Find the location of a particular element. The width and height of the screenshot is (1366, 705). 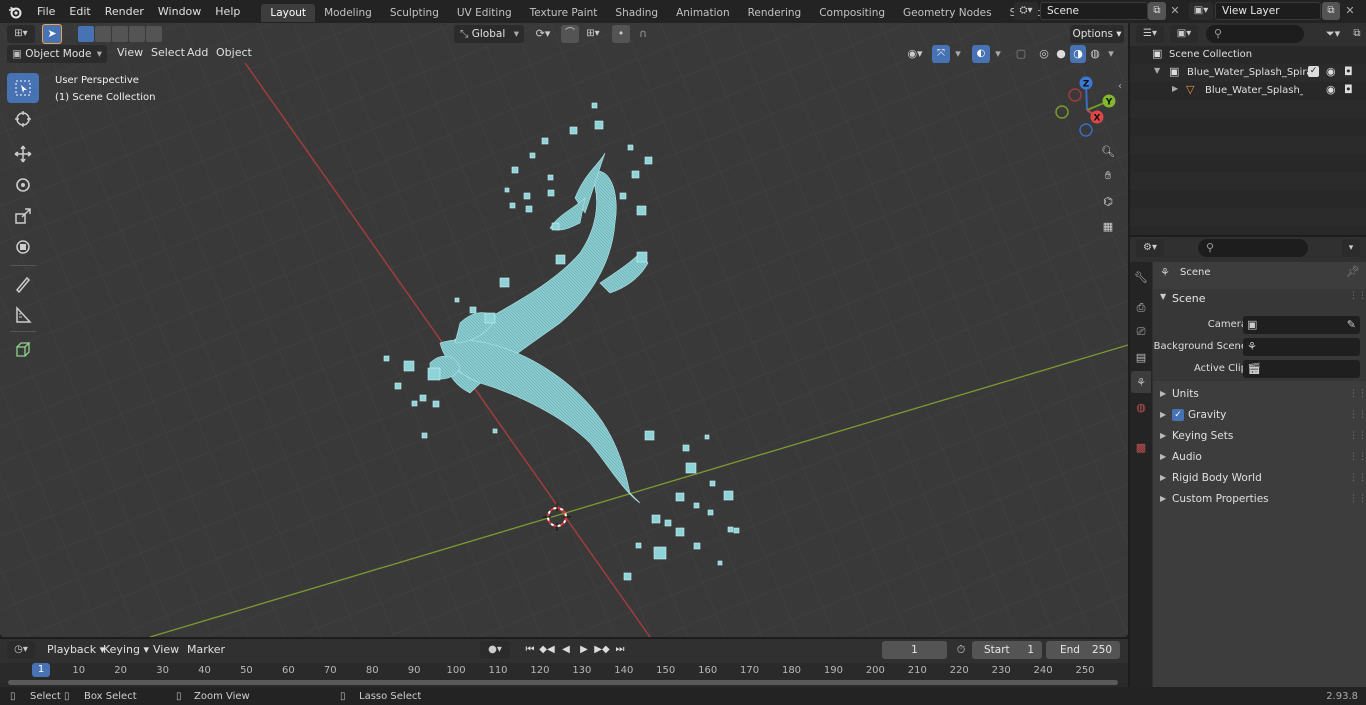

tab-shading: Shading is located at coordinates (636, 13).